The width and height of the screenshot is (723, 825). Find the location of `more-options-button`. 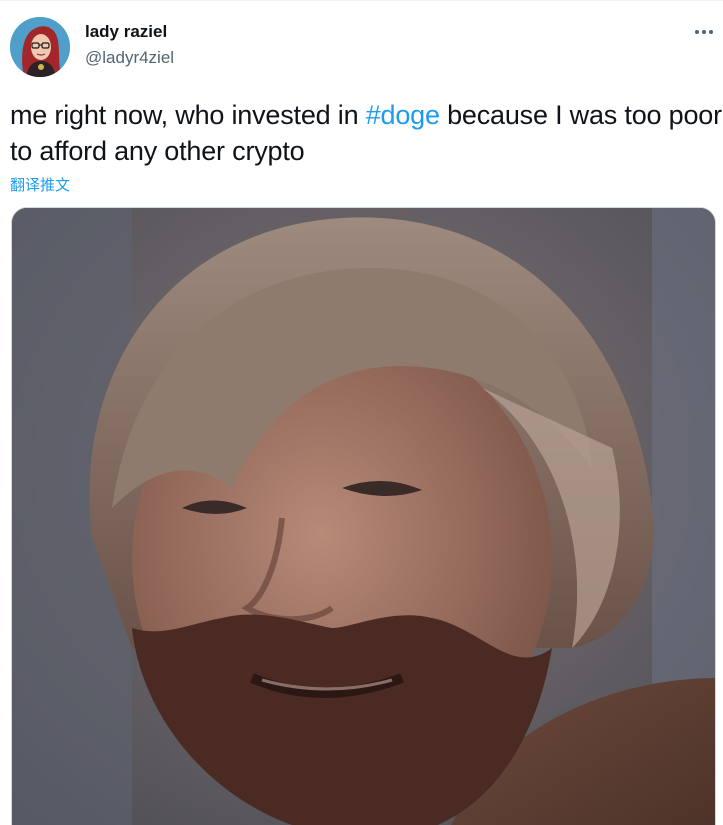

more-options-button is located at coordinates (704, 32).